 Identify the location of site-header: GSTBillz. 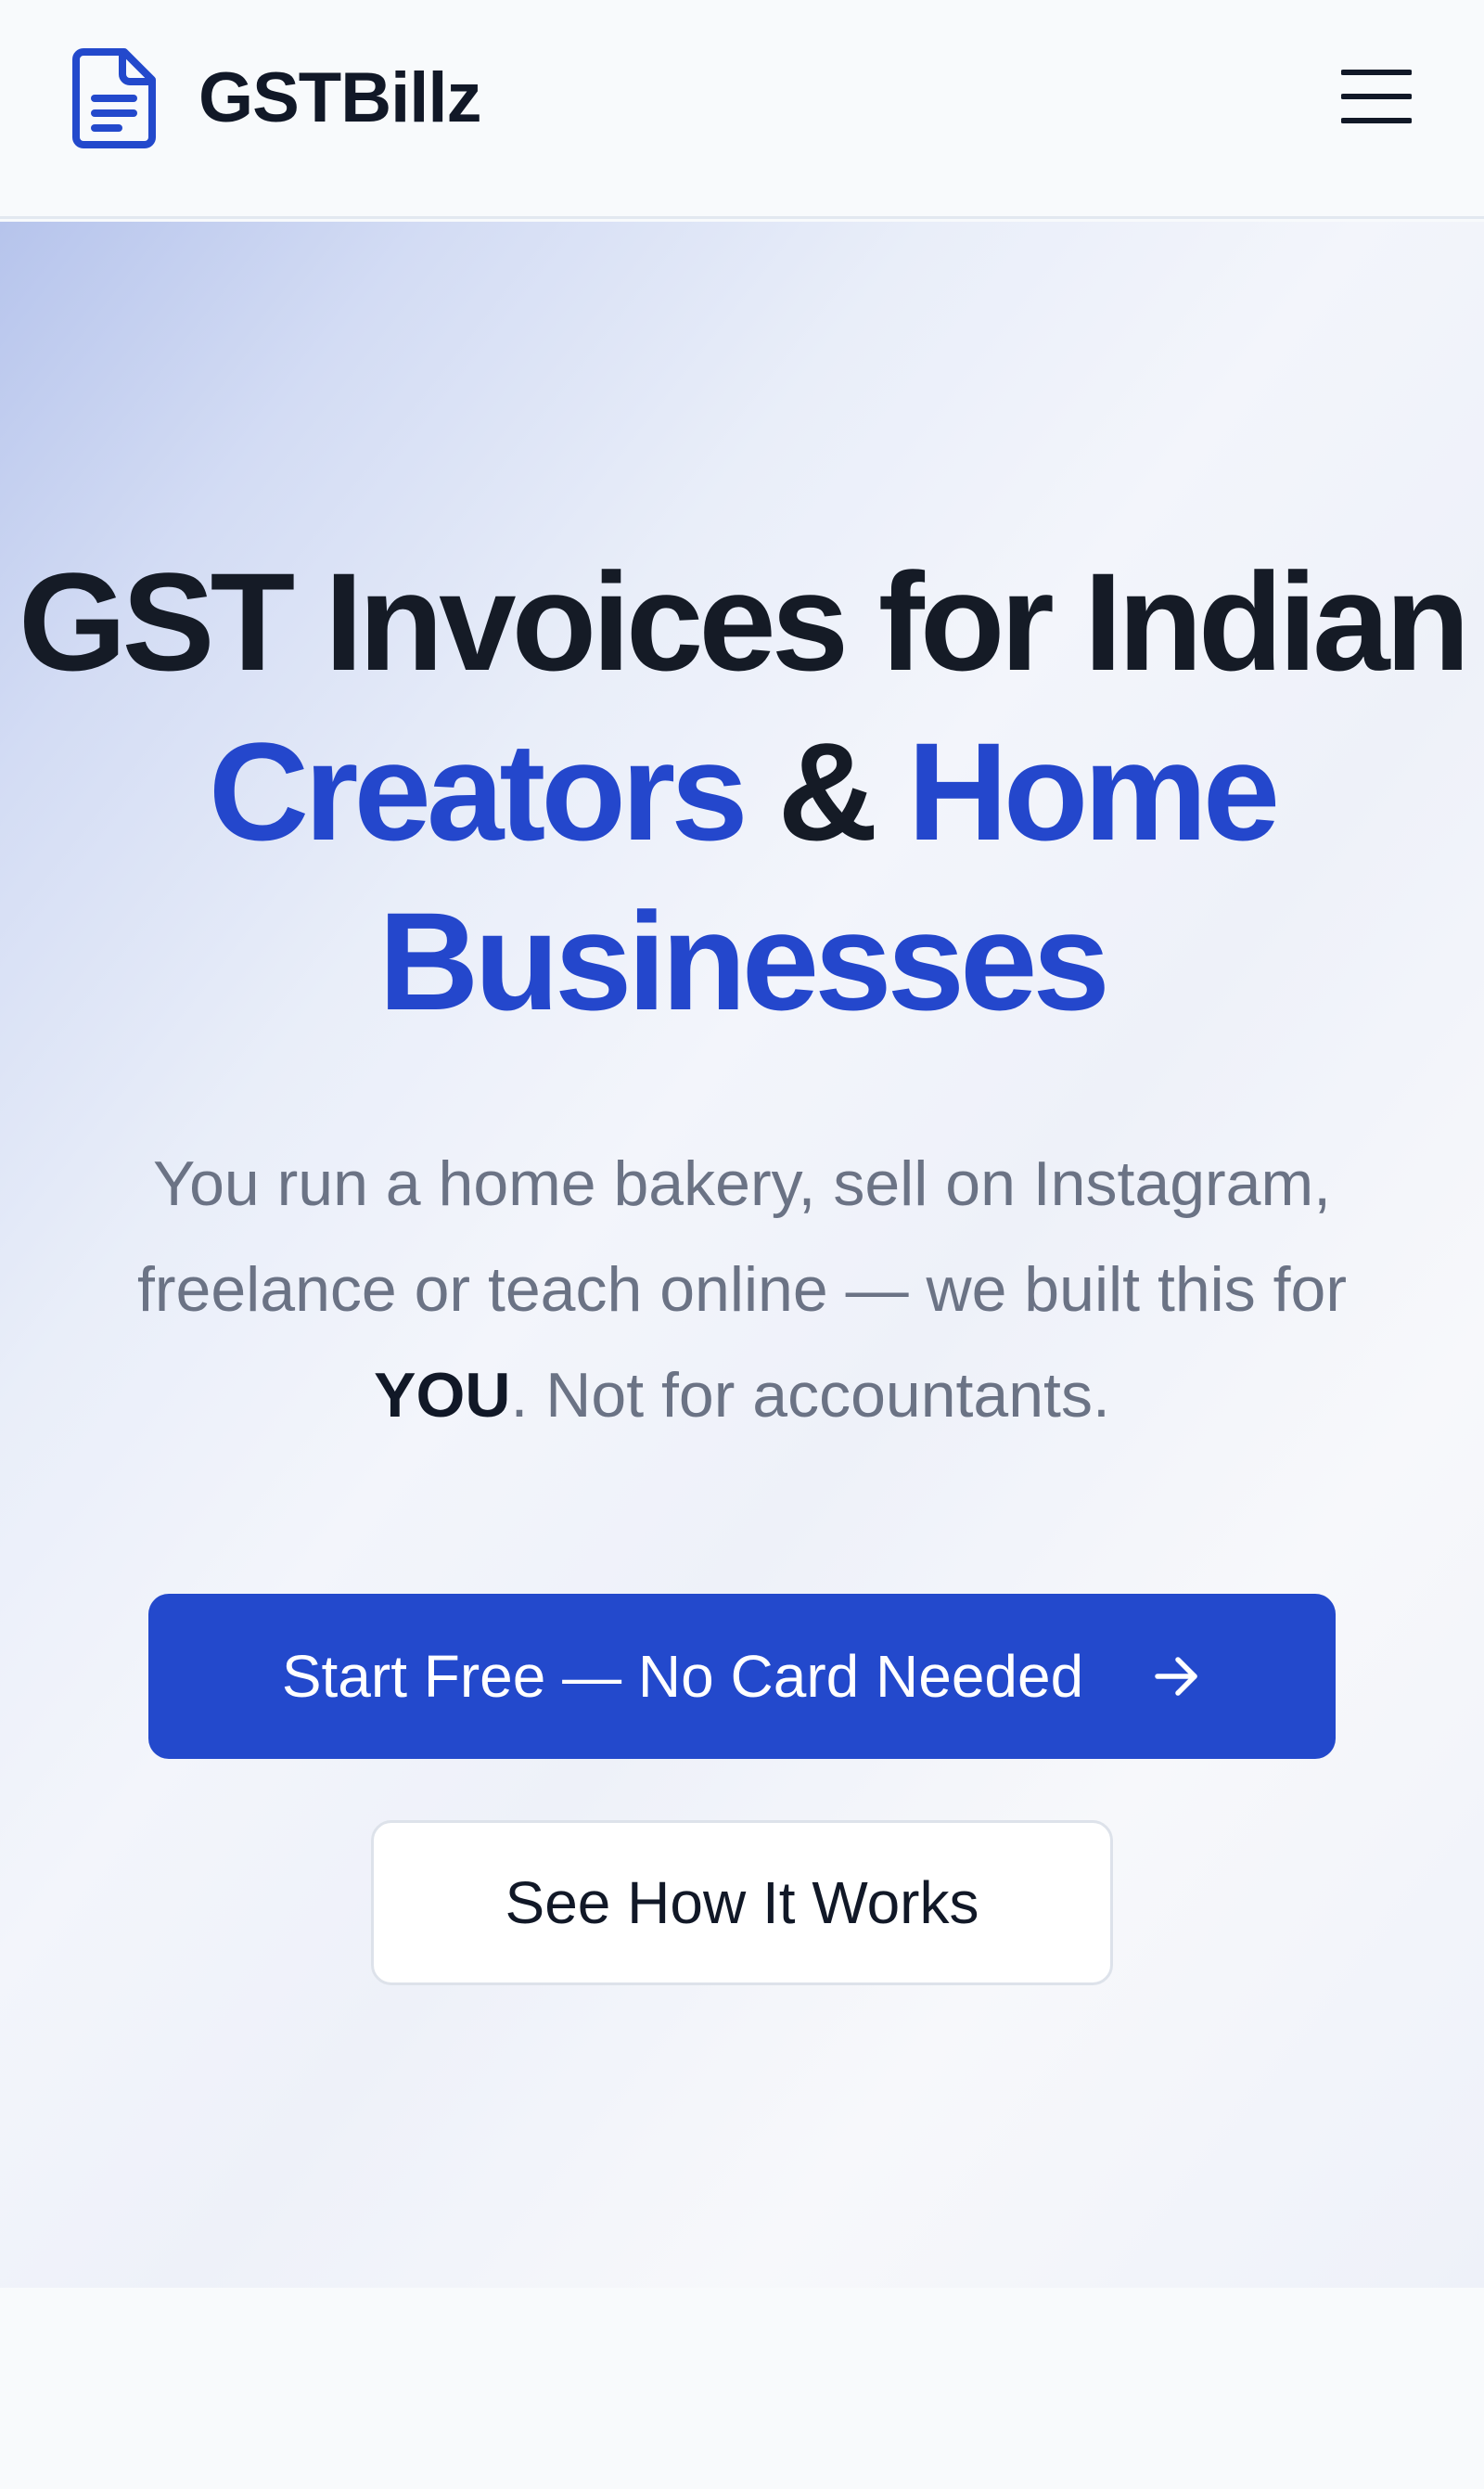
(742, 109).